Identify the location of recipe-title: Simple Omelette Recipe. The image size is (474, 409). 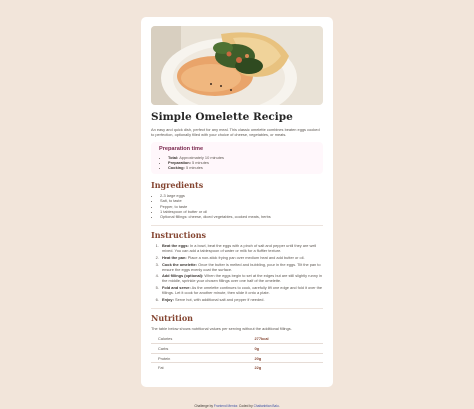
(222, 117).